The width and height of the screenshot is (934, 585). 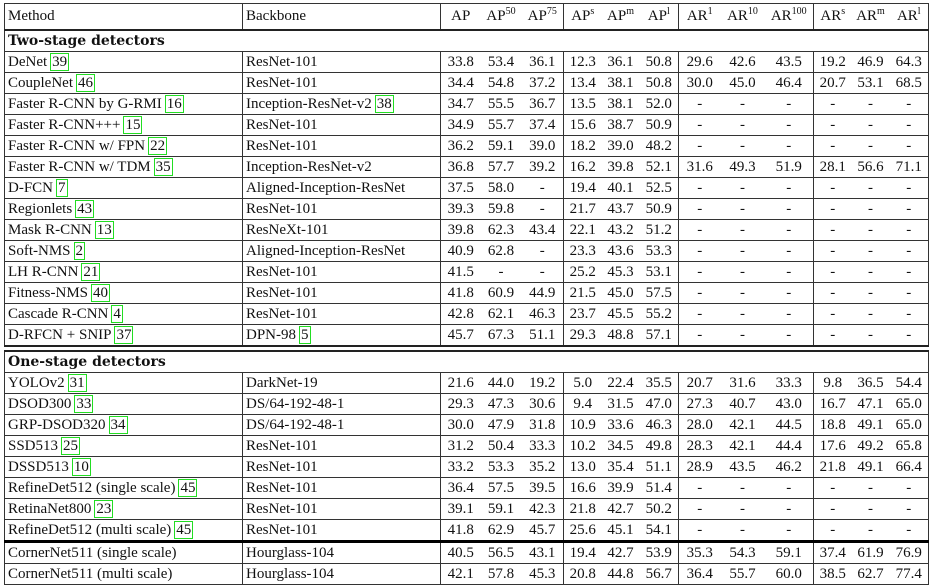 I want to click on citation-link: 38, so click(x=384, y=103).